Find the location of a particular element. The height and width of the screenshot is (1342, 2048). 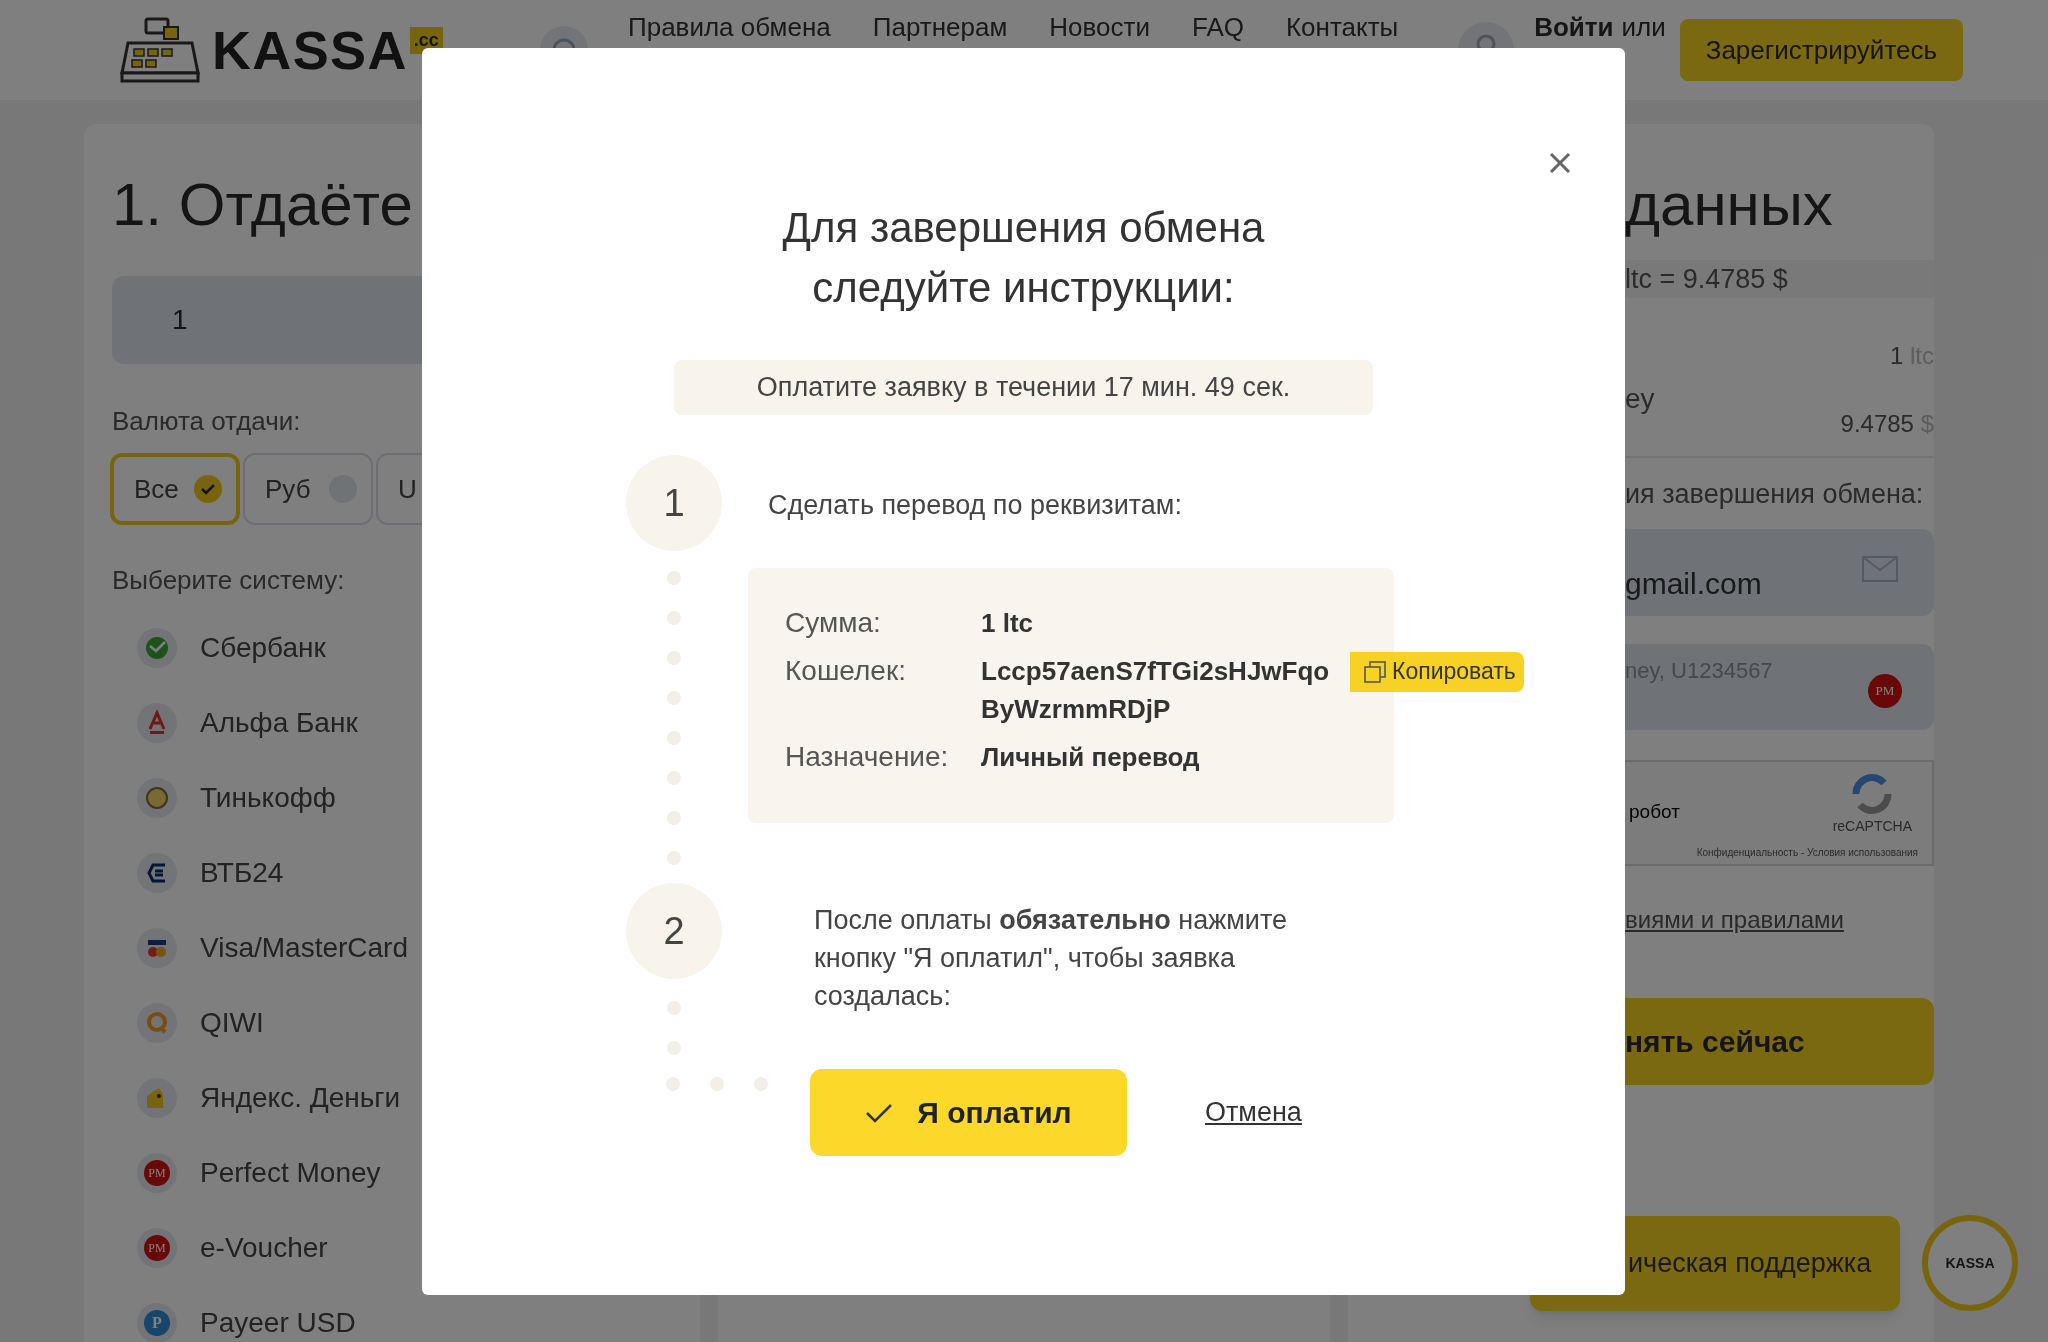

captcha-terms: Конфиденциальность - Условия использования is located at coordinates (1807, 852).